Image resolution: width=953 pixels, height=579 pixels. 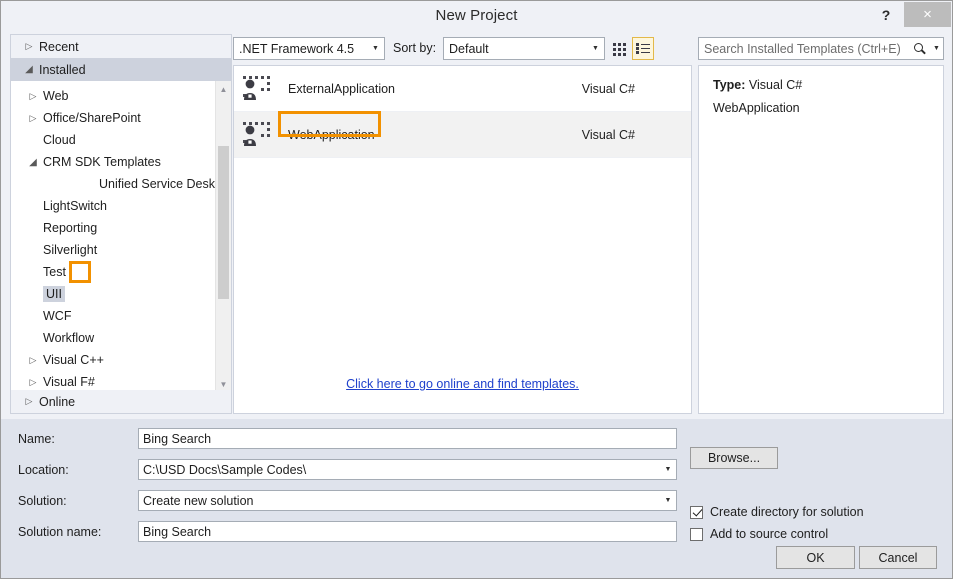 What do you see at coordinates (121, 46) in the screenshot?
I see `sidebar-item-recent: Recent` at bounding box center [121, 46].